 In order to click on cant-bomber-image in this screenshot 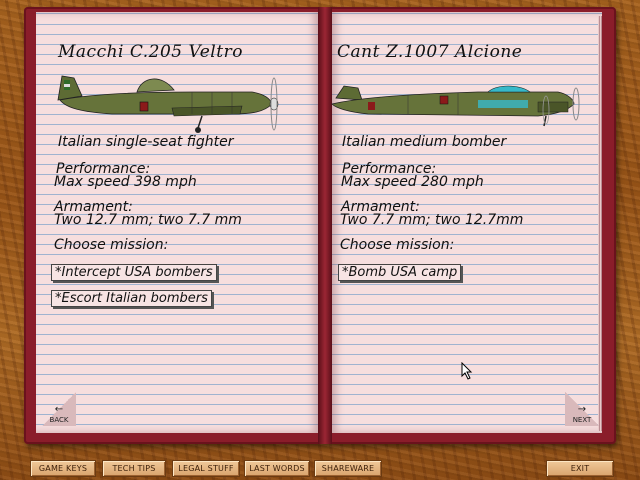, I will do `click(455, 106)`.